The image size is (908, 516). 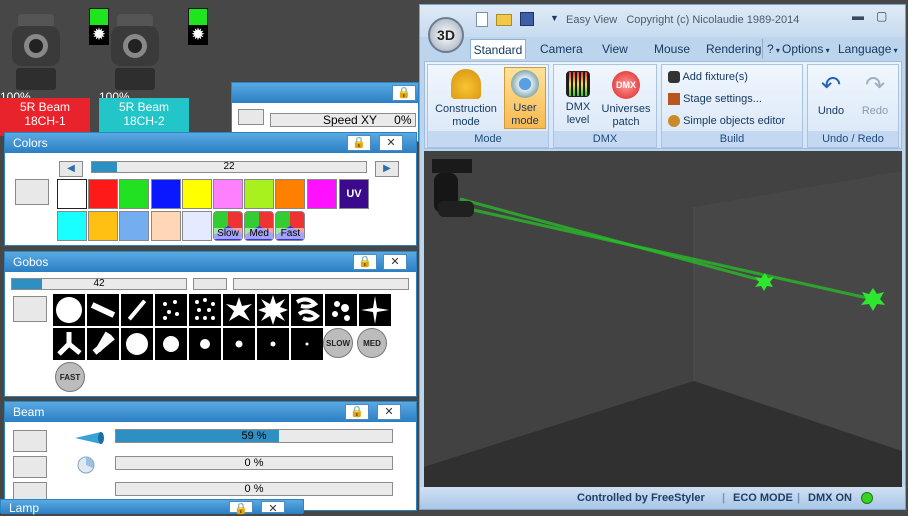 What do you see at coordinates (354, 194) in the screenshot?
I see `color-uv: UV` at bounding box center [354, 194].